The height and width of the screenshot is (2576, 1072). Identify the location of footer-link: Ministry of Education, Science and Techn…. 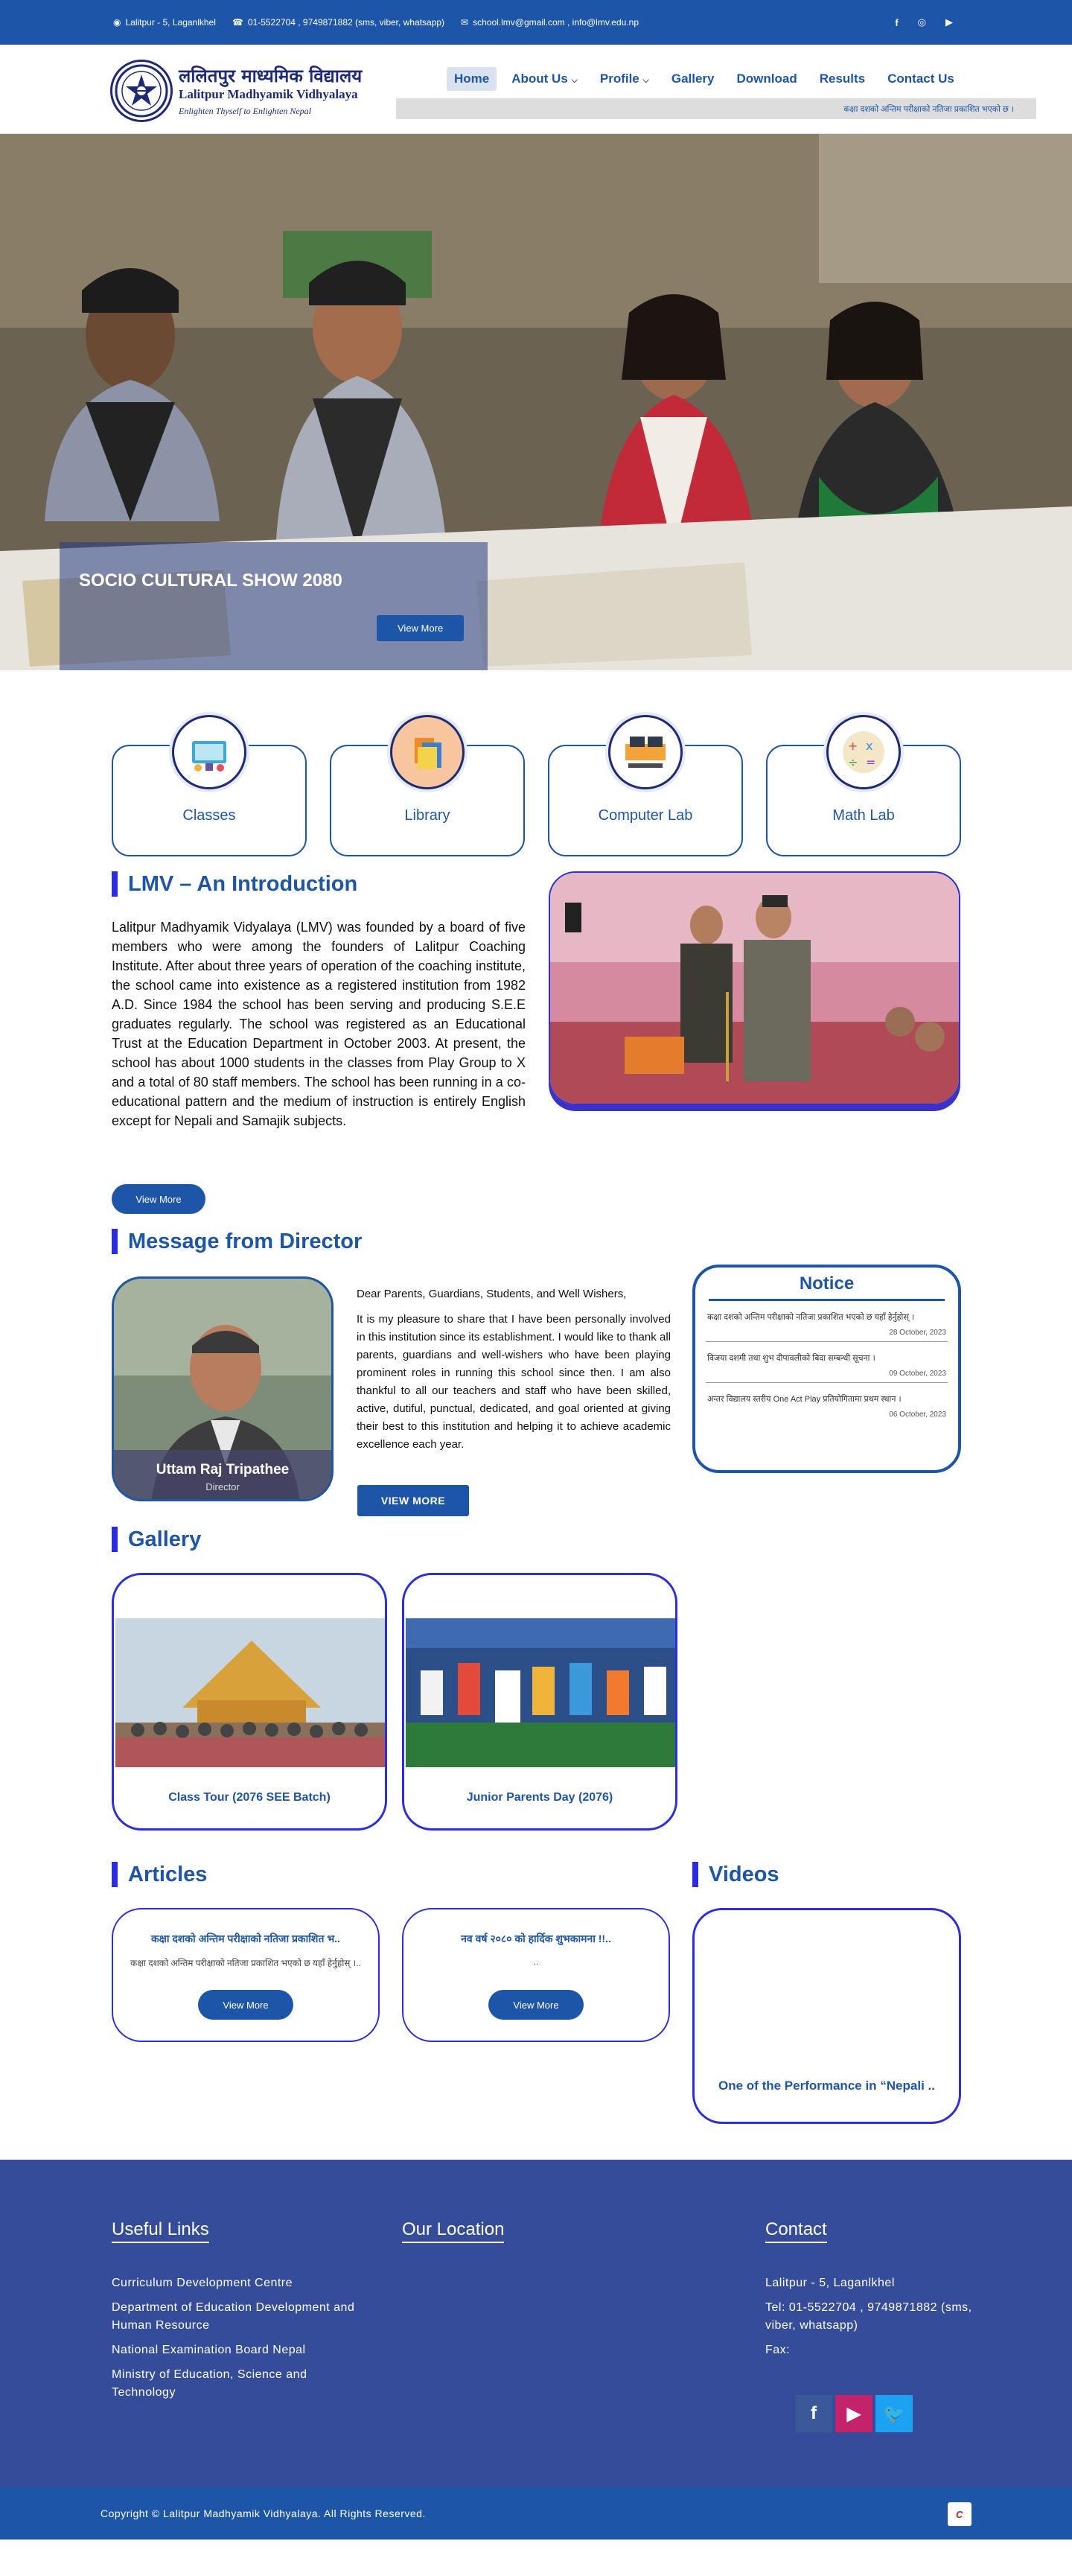
(238, 2384).